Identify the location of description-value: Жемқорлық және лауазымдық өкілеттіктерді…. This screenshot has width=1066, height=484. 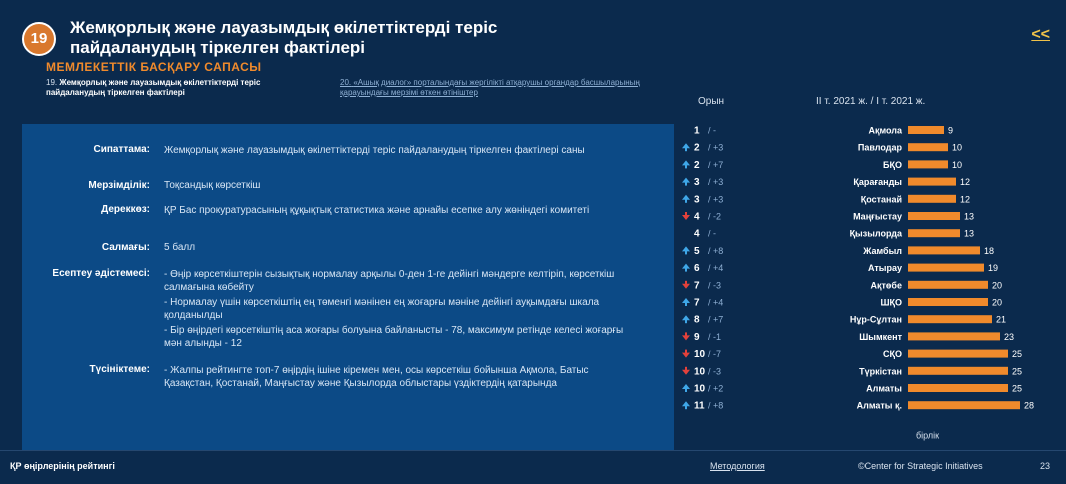
(374, 150).